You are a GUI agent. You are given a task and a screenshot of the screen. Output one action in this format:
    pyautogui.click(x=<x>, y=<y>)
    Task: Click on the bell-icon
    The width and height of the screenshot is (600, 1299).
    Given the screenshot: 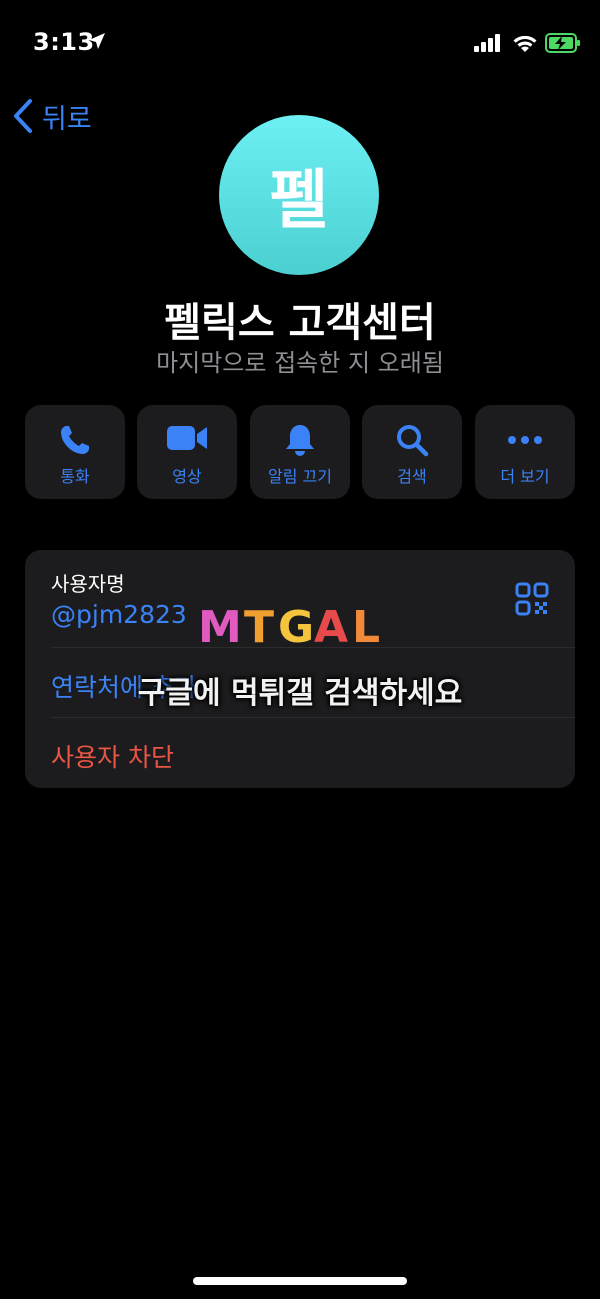 What is the action you would take?
    pyautogui.click(x=300, y=440)
    